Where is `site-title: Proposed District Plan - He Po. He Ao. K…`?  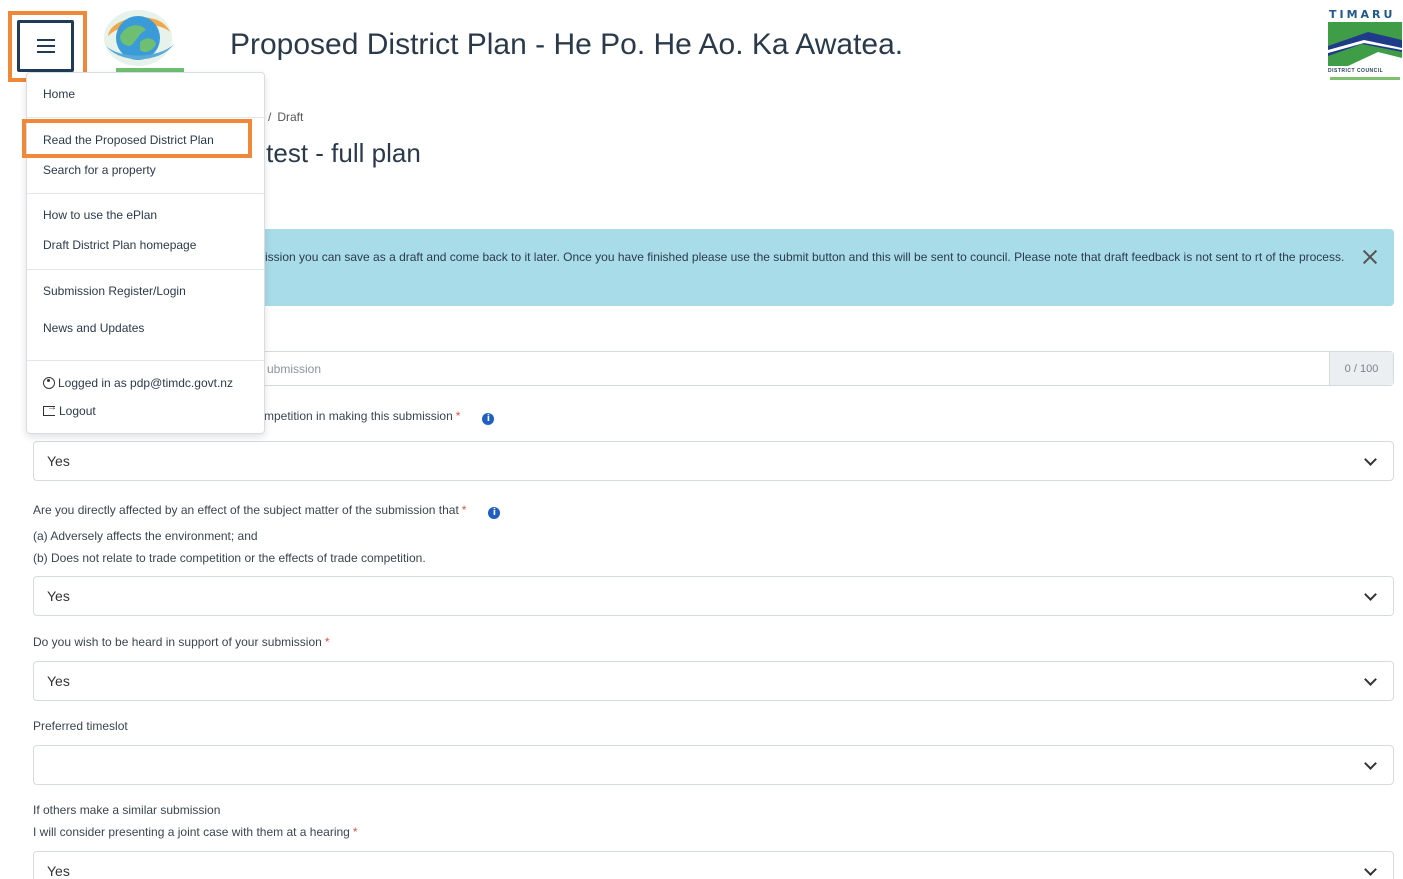
site-title: Proposed District Plan - He Po. He Ao. K… is located at coordinates (567, 44).